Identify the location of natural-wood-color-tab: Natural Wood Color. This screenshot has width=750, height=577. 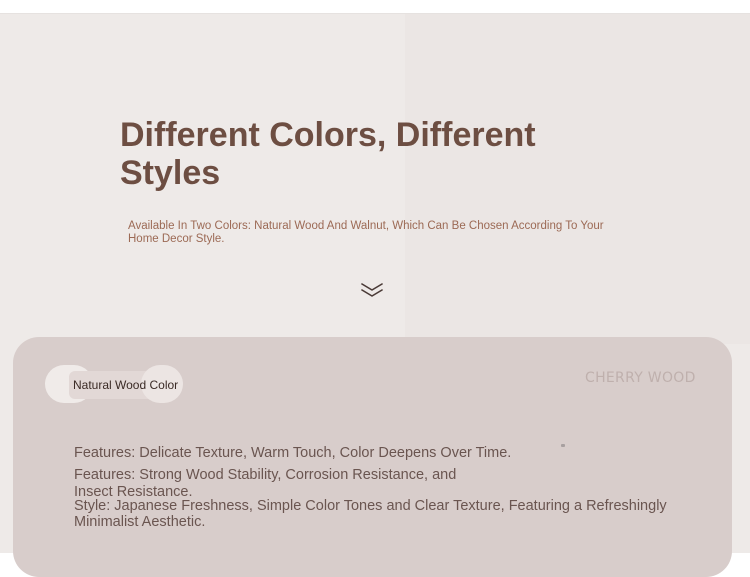
(114, 384).